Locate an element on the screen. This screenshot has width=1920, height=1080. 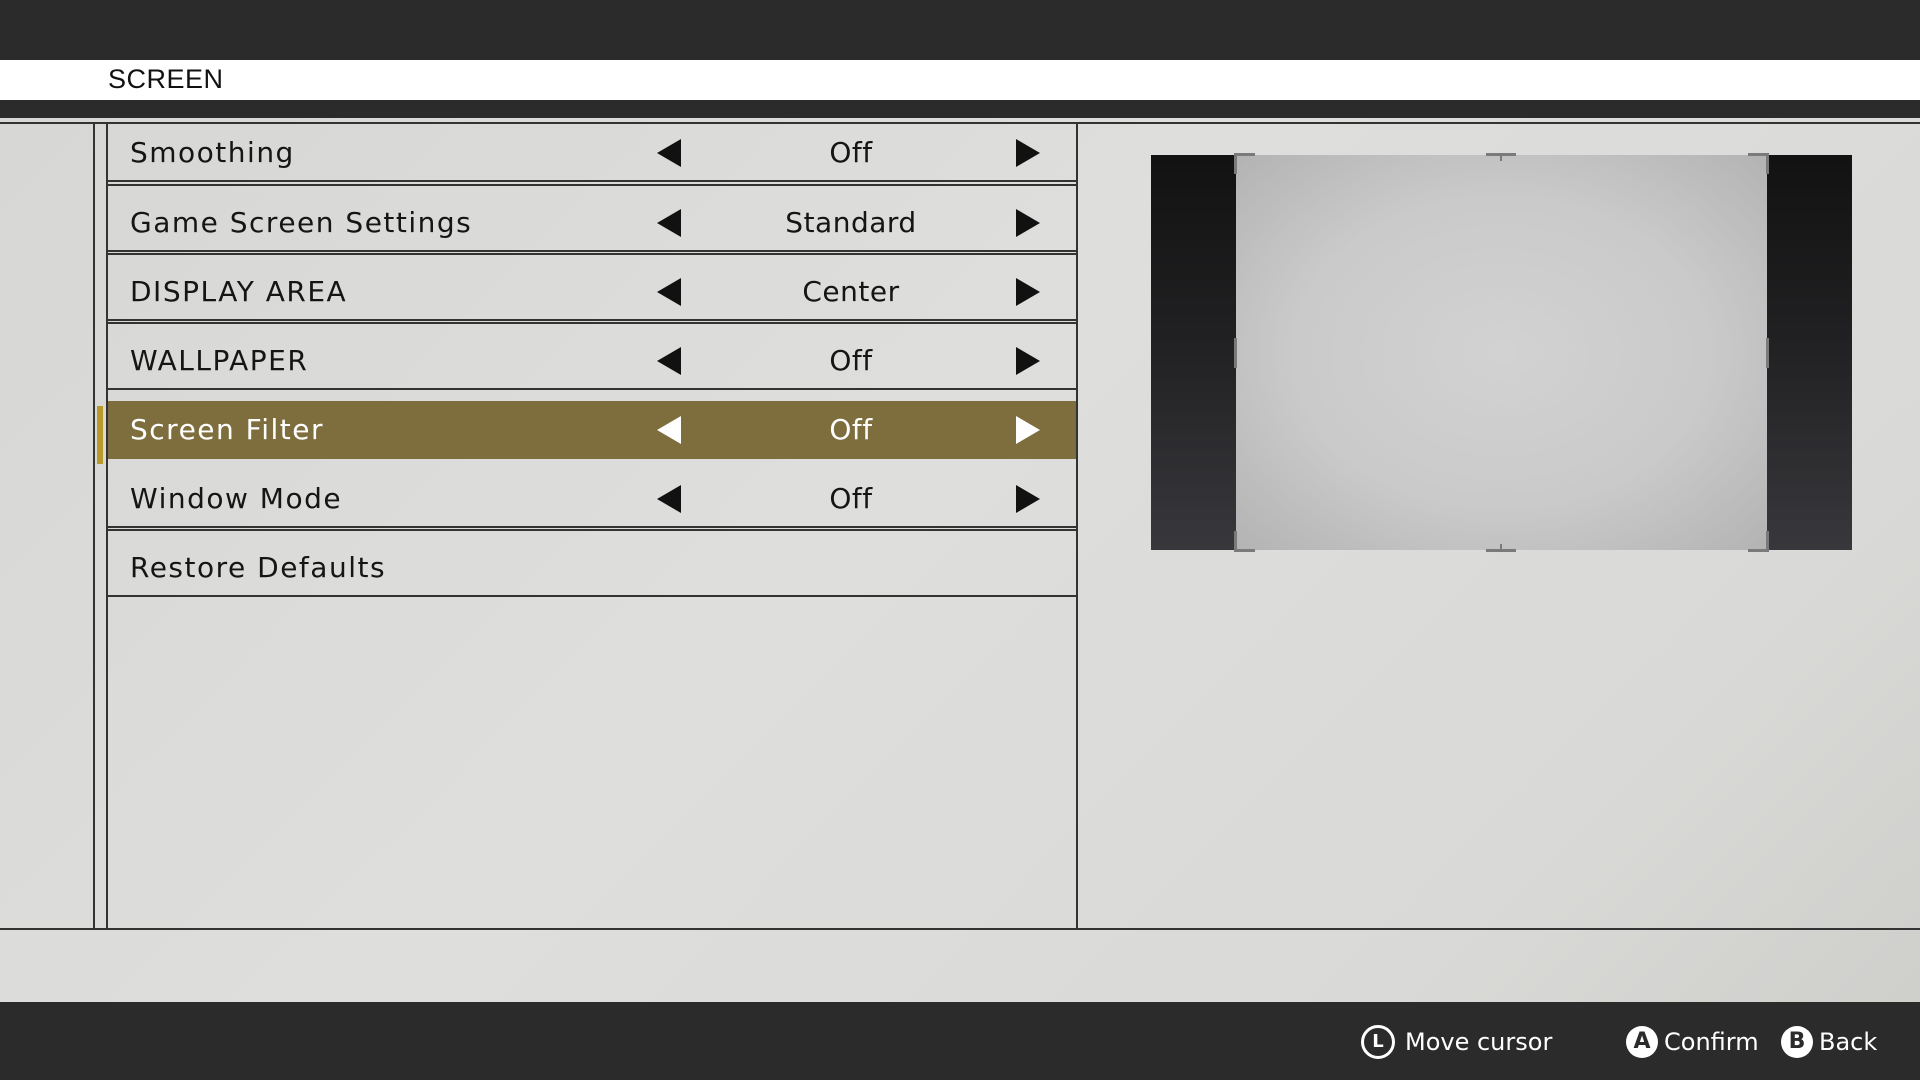
top-bar is located at coordinates (960, 30).